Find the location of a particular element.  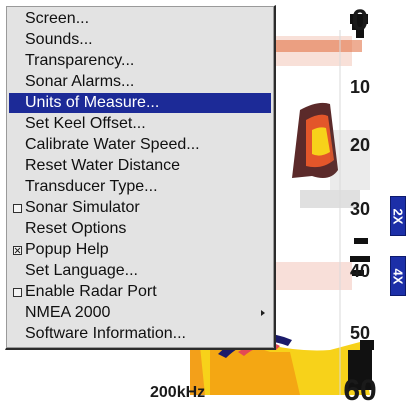

menu-item-sonar-simulator: Sonar Simulator is located at coordinates (140, 208).